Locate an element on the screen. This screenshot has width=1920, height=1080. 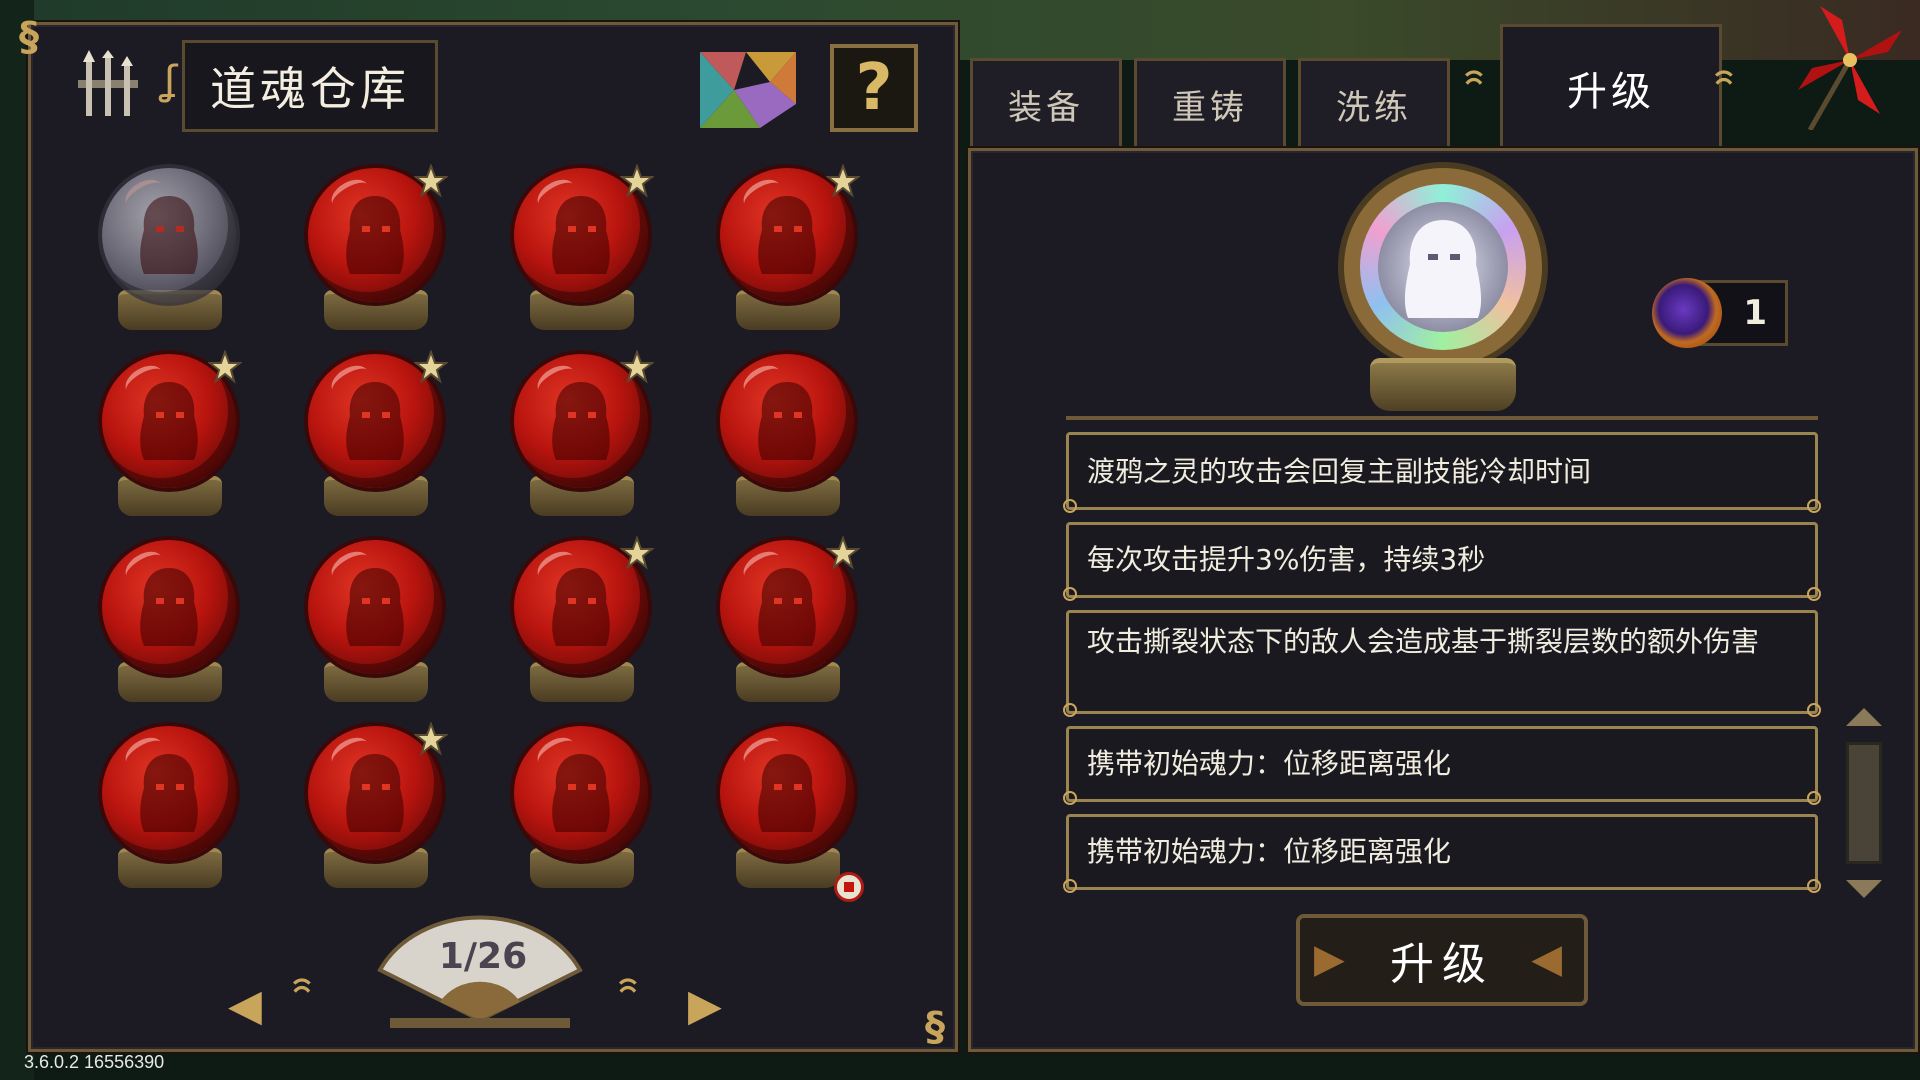
selected-soul-orb is located at coordinates (1443, 289).